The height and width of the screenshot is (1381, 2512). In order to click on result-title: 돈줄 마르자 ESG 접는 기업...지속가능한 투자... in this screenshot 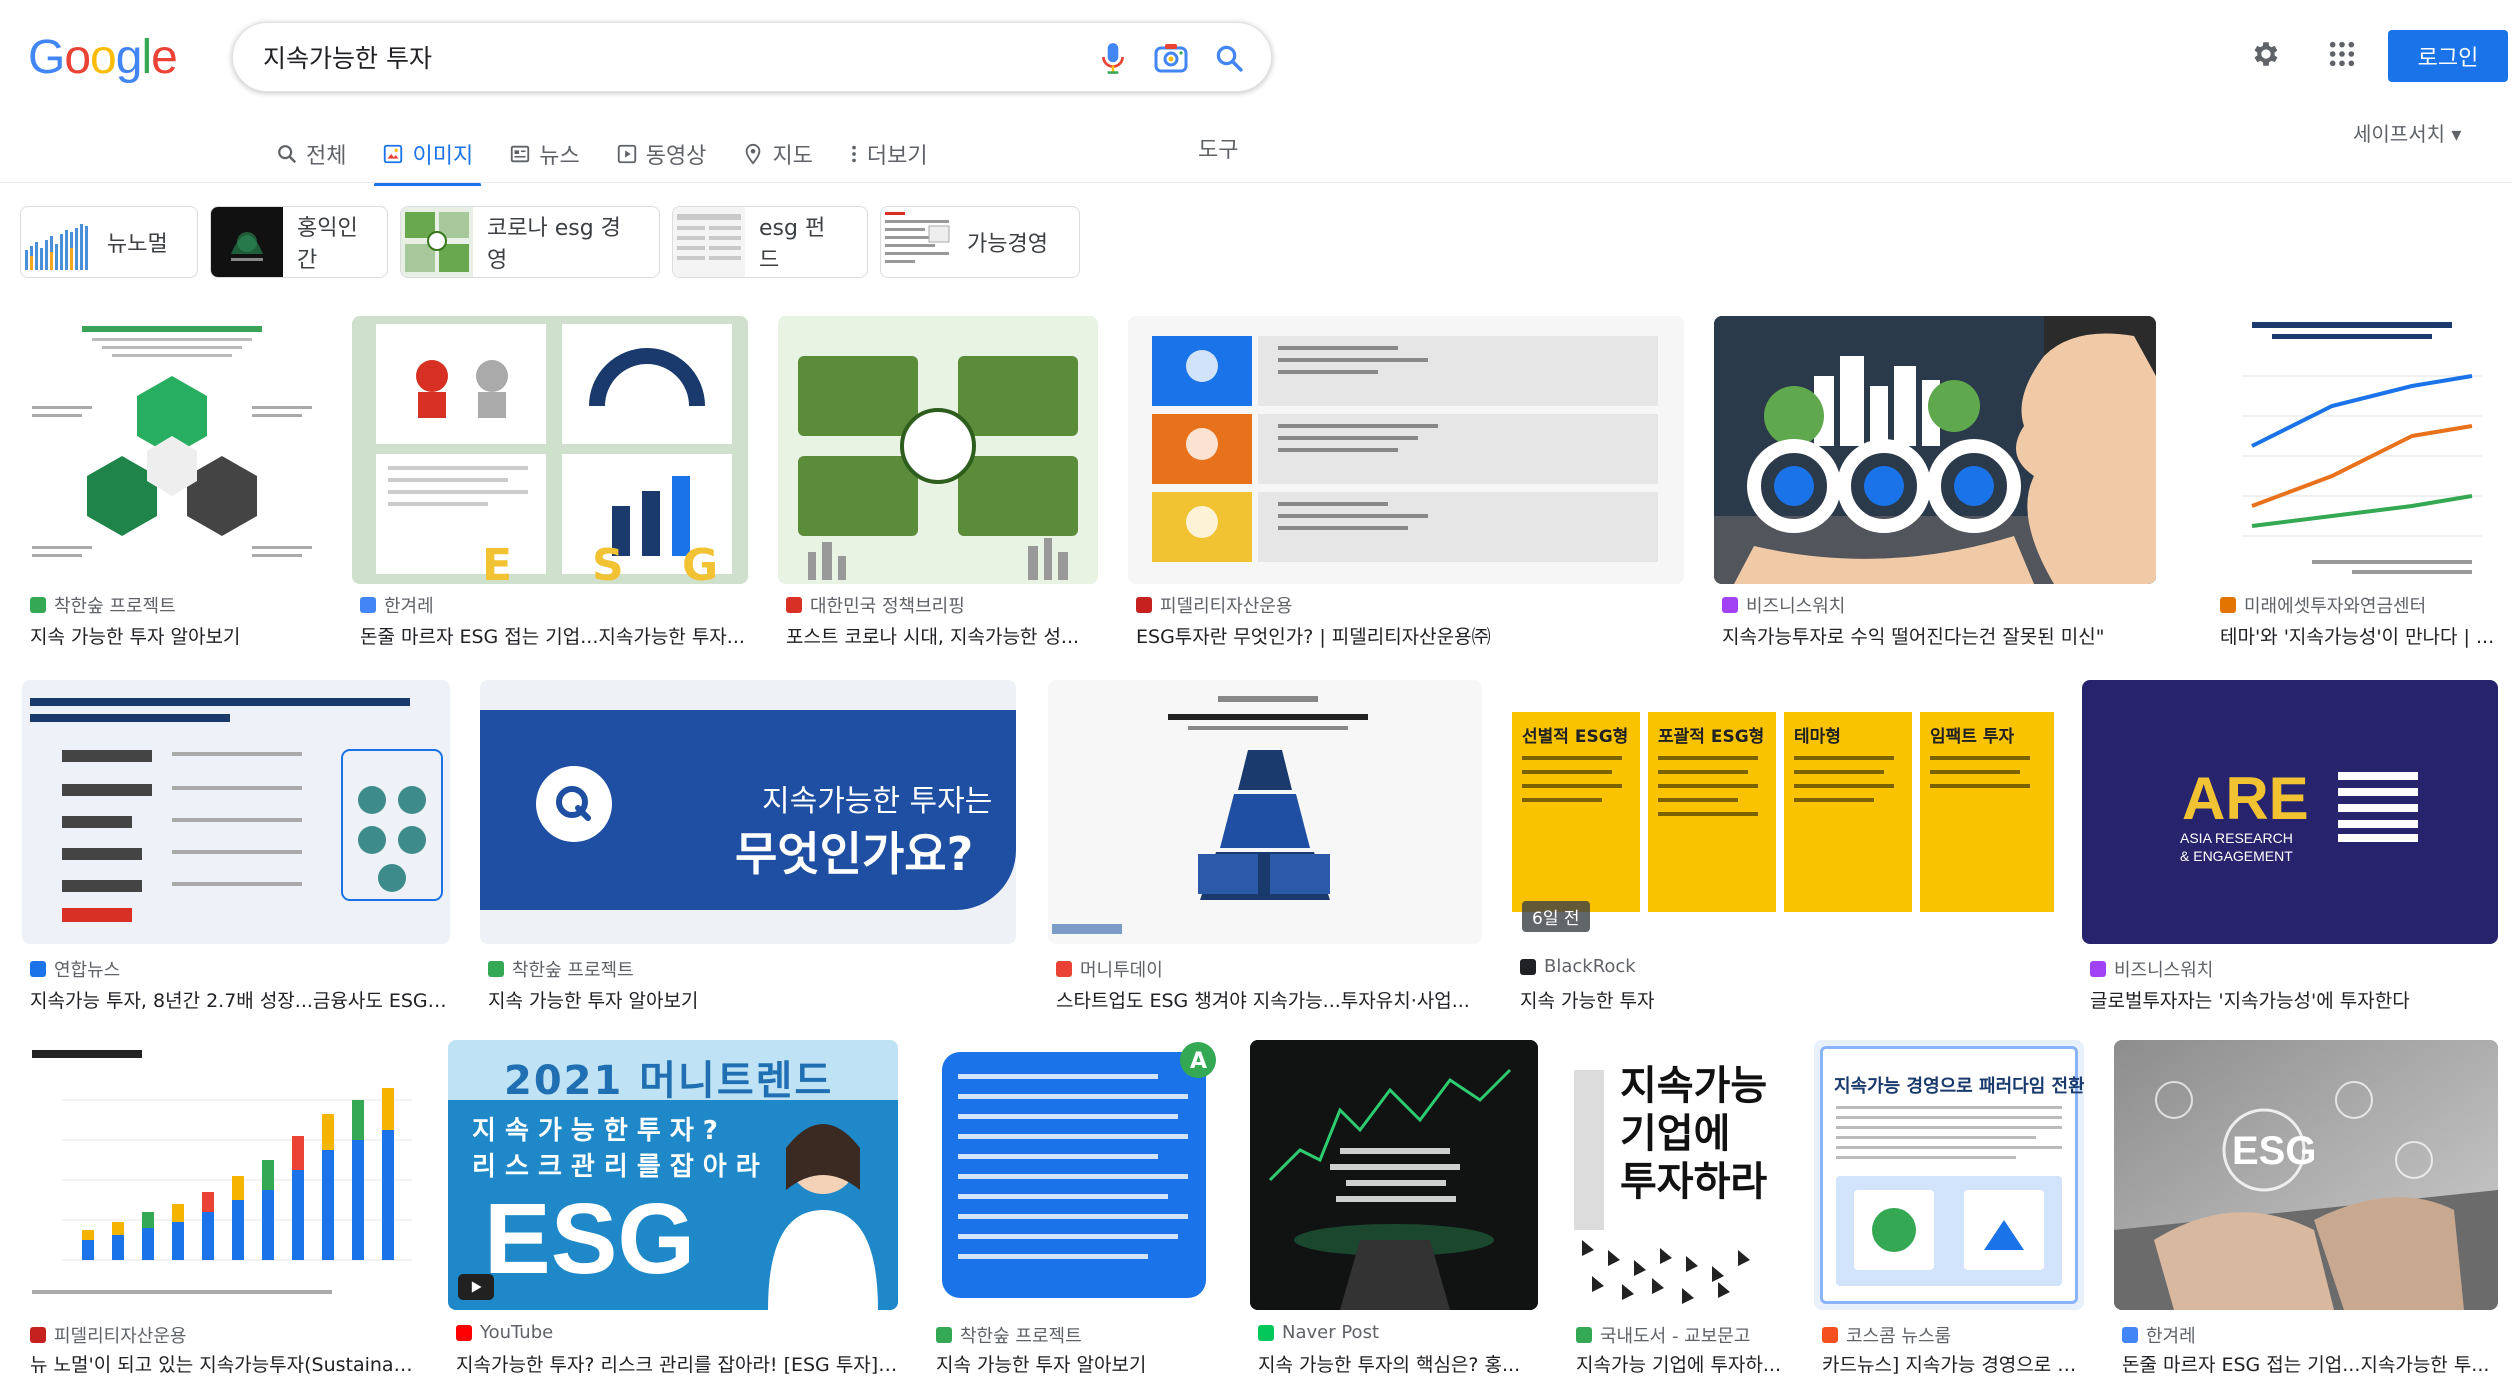, I will do `click(554, 635)`.